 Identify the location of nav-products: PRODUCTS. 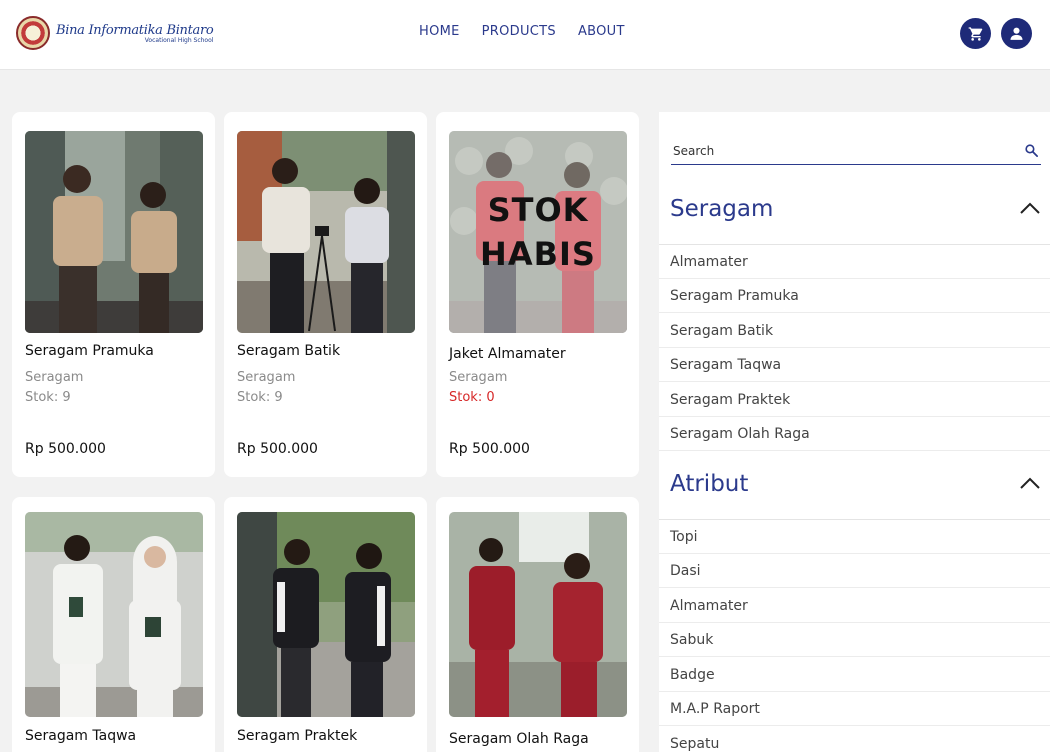
(519, 31).